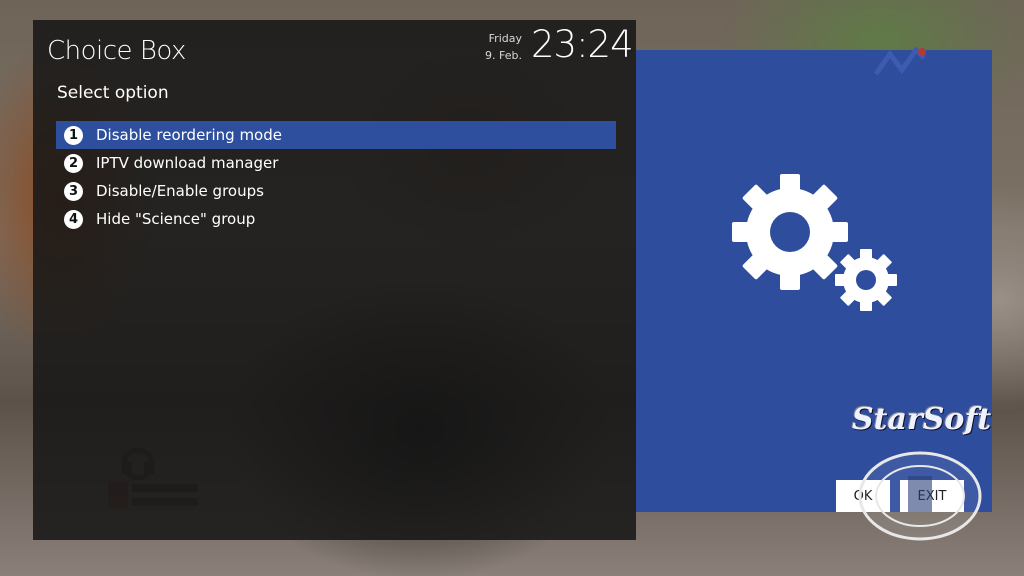 This screenshot has width=1024, height=576. I want to click on starsoft-watermark: StarSoft, so click(922, 419).